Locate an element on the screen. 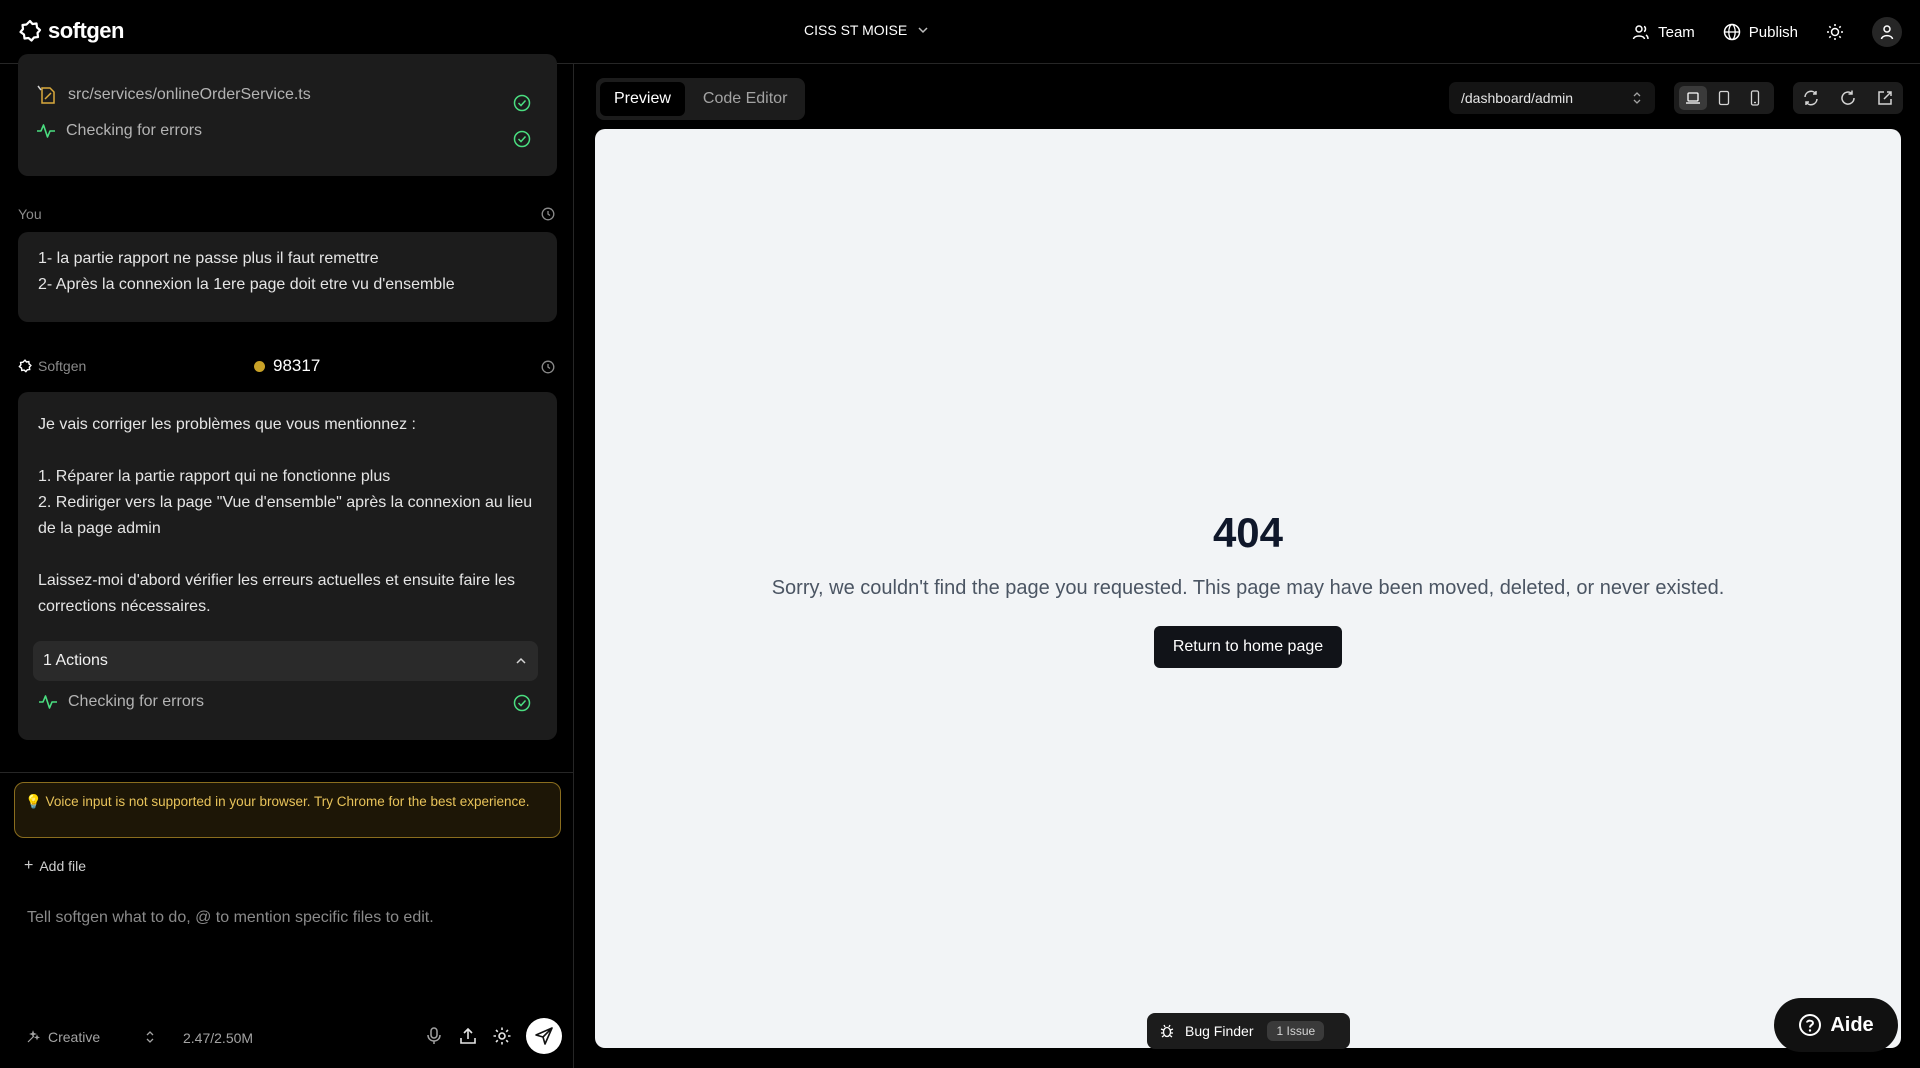 Image resolution: width=1920 pixels, height=1068 pixels. settings-gear-icon is located at coordinates (502, 1036).